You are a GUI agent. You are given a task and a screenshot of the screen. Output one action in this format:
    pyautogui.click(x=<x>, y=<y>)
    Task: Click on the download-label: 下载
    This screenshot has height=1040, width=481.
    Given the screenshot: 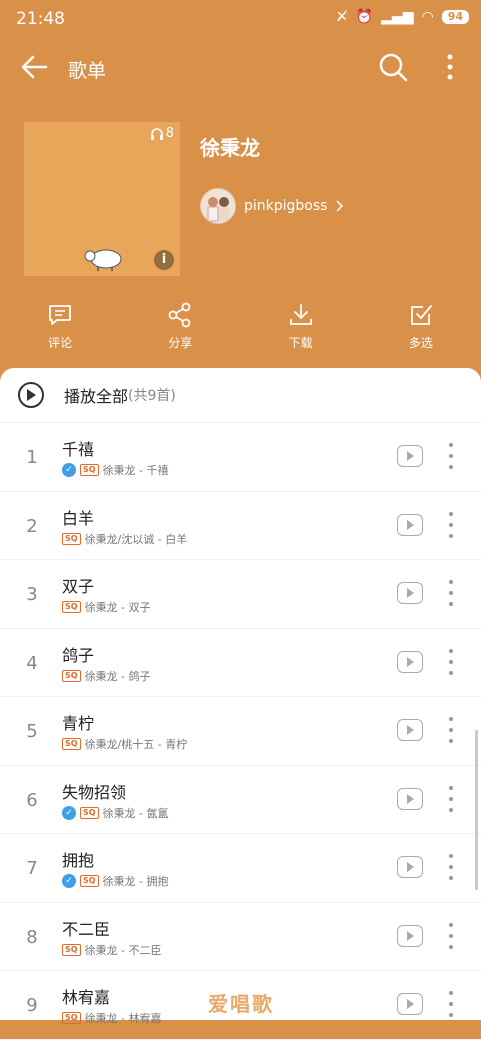 What is the action you would take?
    pyautogui.click(x=300, y=343)
    